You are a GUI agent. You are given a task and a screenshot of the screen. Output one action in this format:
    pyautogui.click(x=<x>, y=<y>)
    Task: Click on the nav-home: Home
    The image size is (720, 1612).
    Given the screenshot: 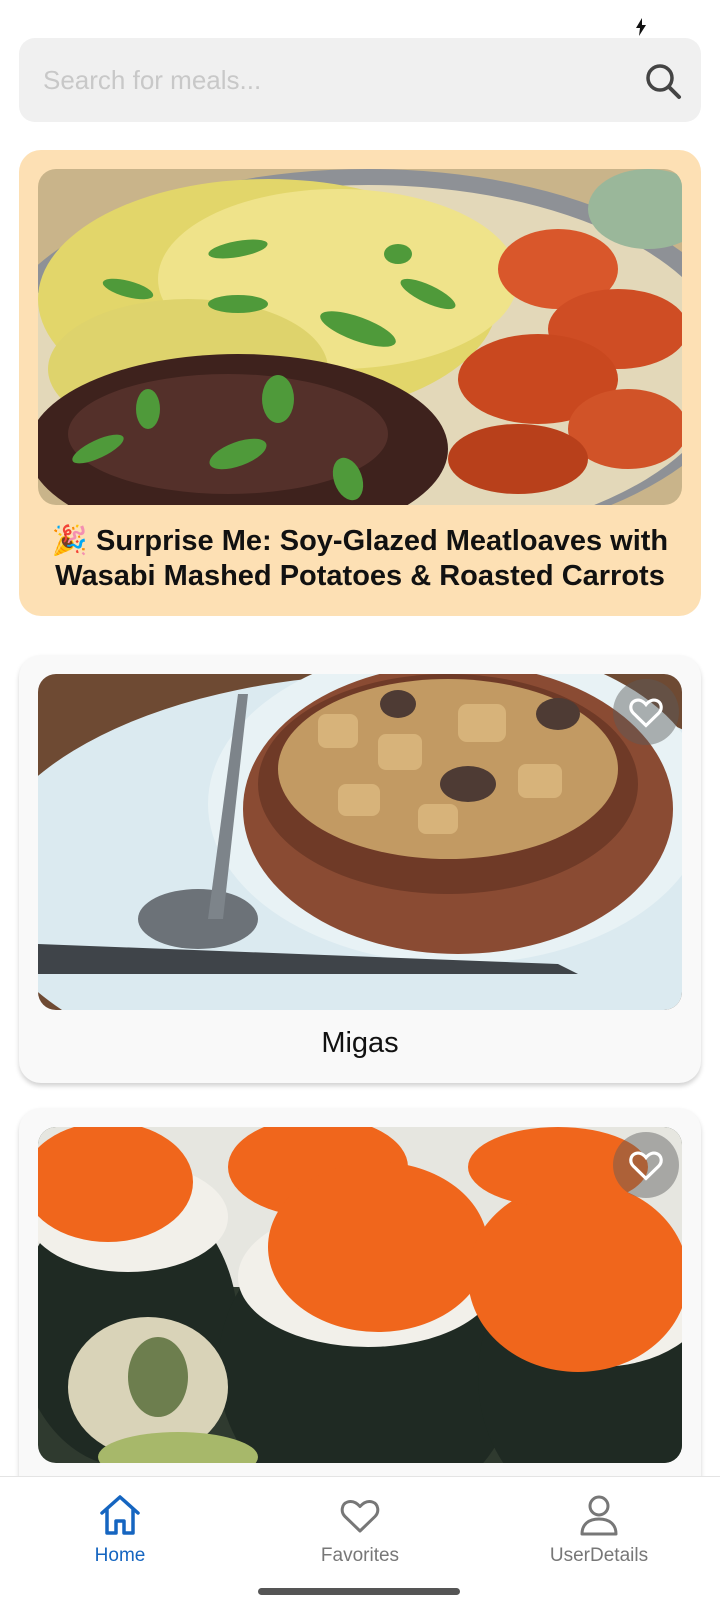 What is the action you would take?
    pyautogui.click(x=120, y=1531)
    